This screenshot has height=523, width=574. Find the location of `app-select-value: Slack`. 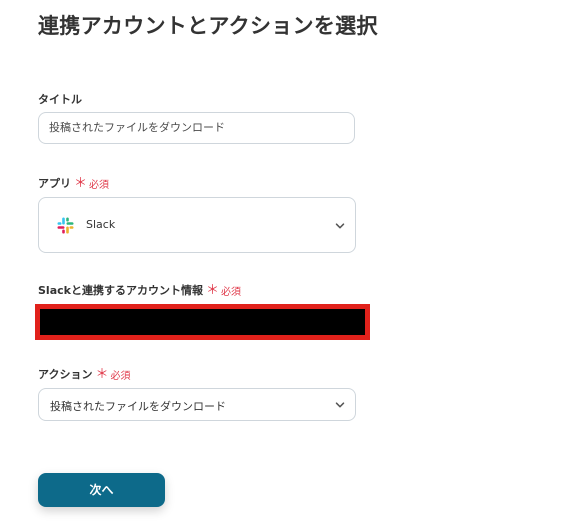

app-select-value: Slack is located at coordinates (101, 224).